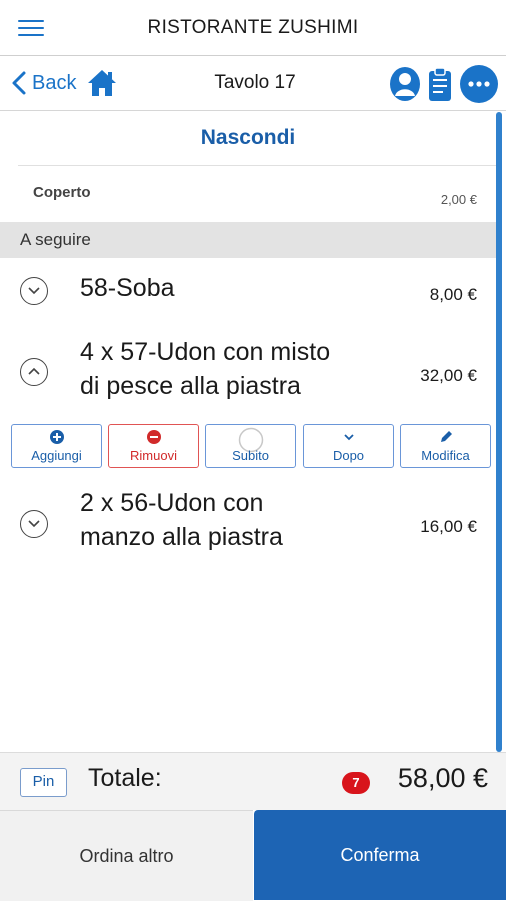 This screenshot has height=901, width=506. Describe the element at coordinates (250, 446) in the screenshot. I see `now-button: Subito` at that location.